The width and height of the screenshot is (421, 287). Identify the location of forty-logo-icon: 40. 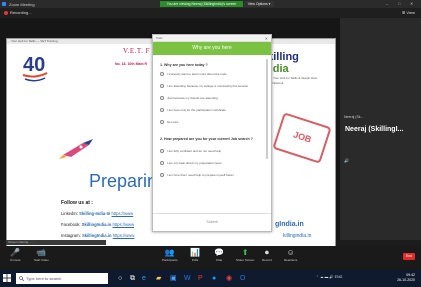
(35, 68).